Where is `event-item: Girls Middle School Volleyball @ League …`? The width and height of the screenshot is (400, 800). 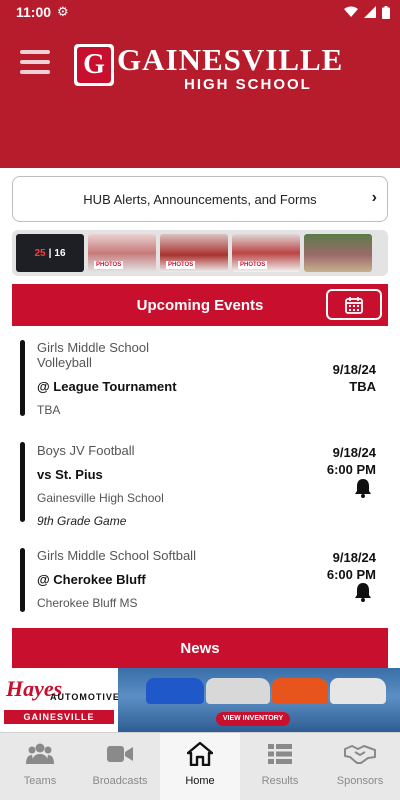
event-item: Girls Middle School Volleyball @ League … is located at coordinates (200, 380).